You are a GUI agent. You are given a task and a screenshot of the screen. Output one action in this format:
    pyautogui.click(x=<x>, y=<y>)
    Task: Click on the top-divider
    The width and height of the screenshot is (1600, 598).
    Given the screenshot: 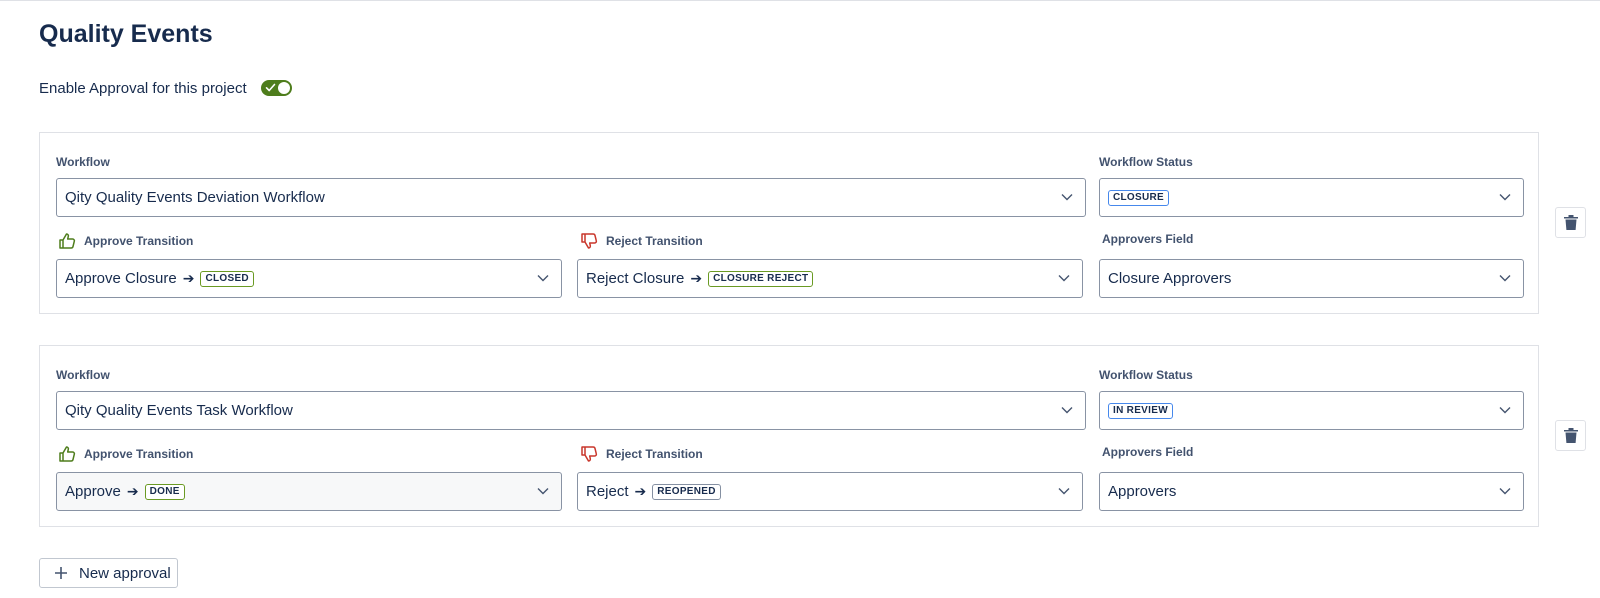 What is the action you would take?
    pyautogui.click(x=800, y=0)
    